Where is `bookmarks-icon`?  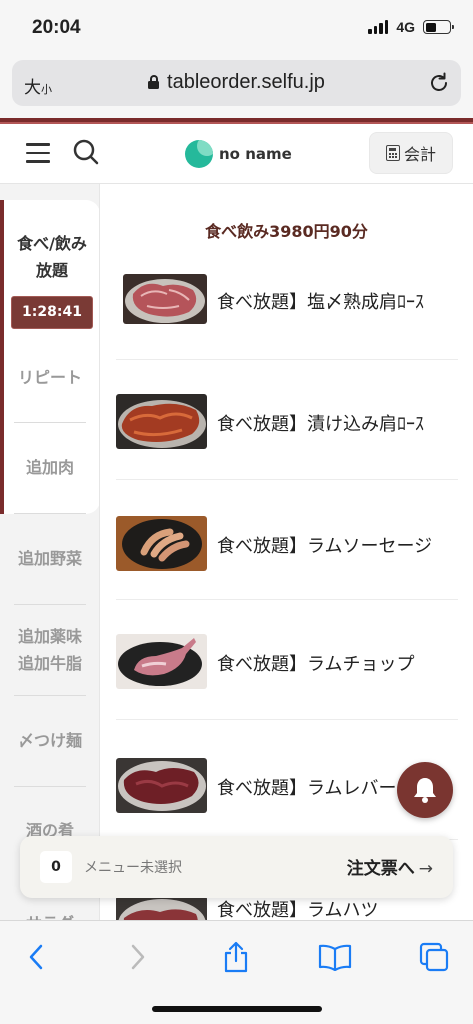 bookmarks-icon is located at coordinates (335, 957).